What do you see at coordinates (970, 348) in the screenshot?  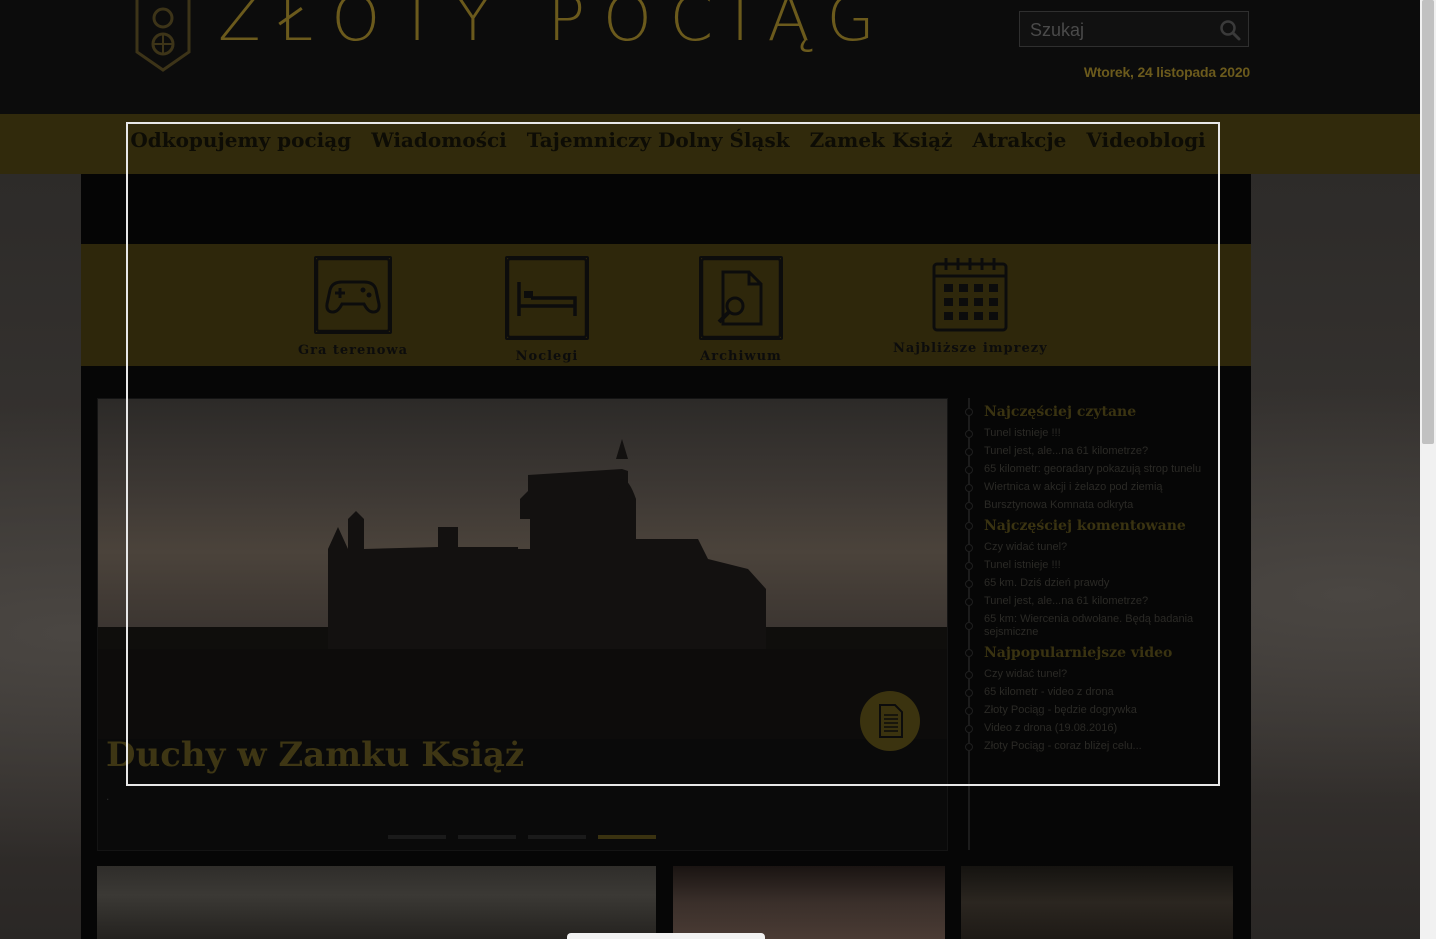 I see `quick-link-label: Najbliższe imprezy` at bounding box center [970, 348].